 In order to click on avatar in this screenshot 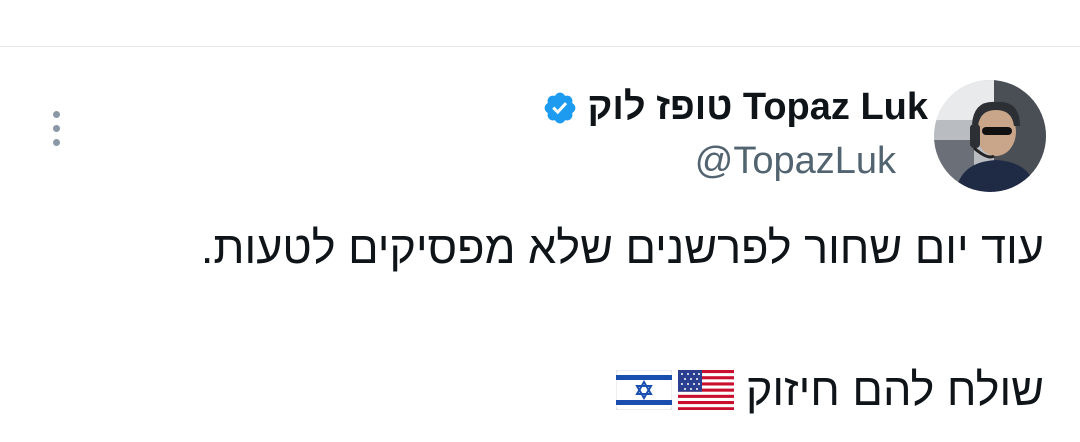, I will do `click(990, 136)`.